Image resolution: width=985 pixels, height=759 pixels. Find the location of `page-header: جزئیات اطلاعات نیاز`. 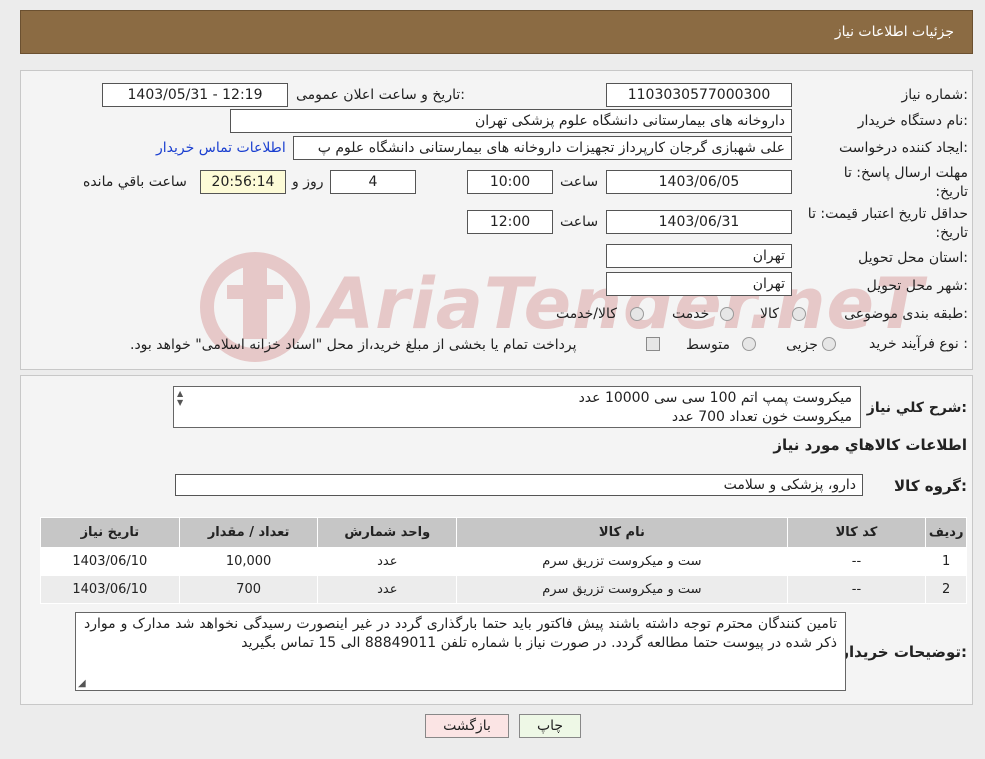

page-header: جزئیات اطلاعات نیاز is located at coordinates (496, 32).